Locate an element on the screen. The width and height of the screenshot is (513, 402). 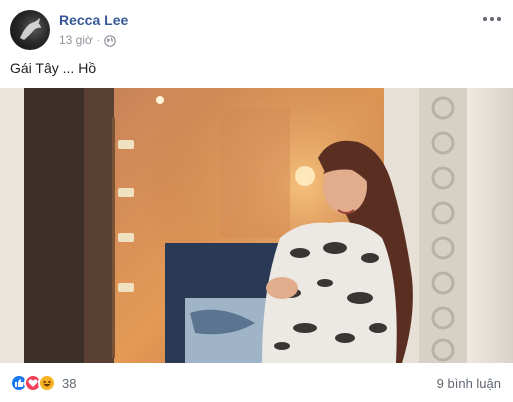
haha-icon is located at coordinates (47, 383).